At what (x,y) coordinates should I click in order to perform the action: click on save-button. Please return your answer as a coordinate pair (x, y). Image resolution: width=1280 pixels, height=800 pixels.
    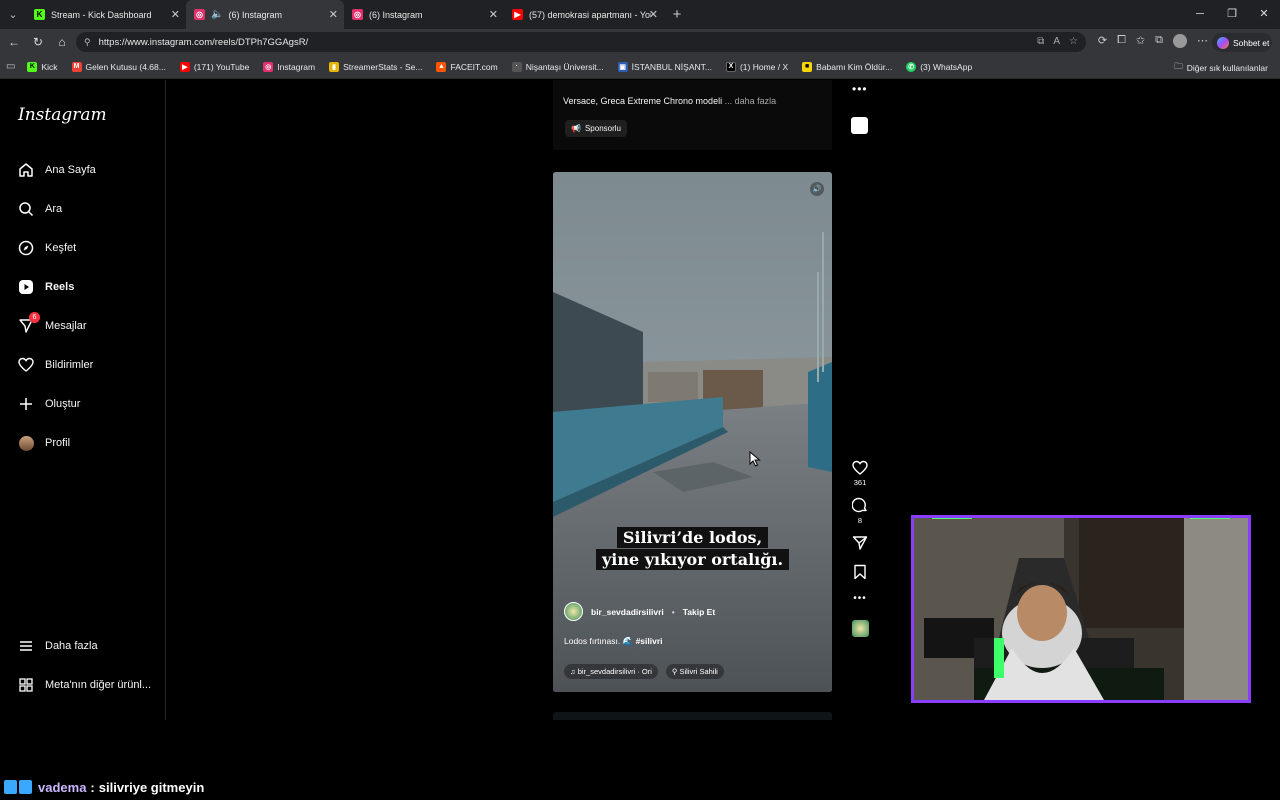
    Looking at the image, I should click on (860, 573).